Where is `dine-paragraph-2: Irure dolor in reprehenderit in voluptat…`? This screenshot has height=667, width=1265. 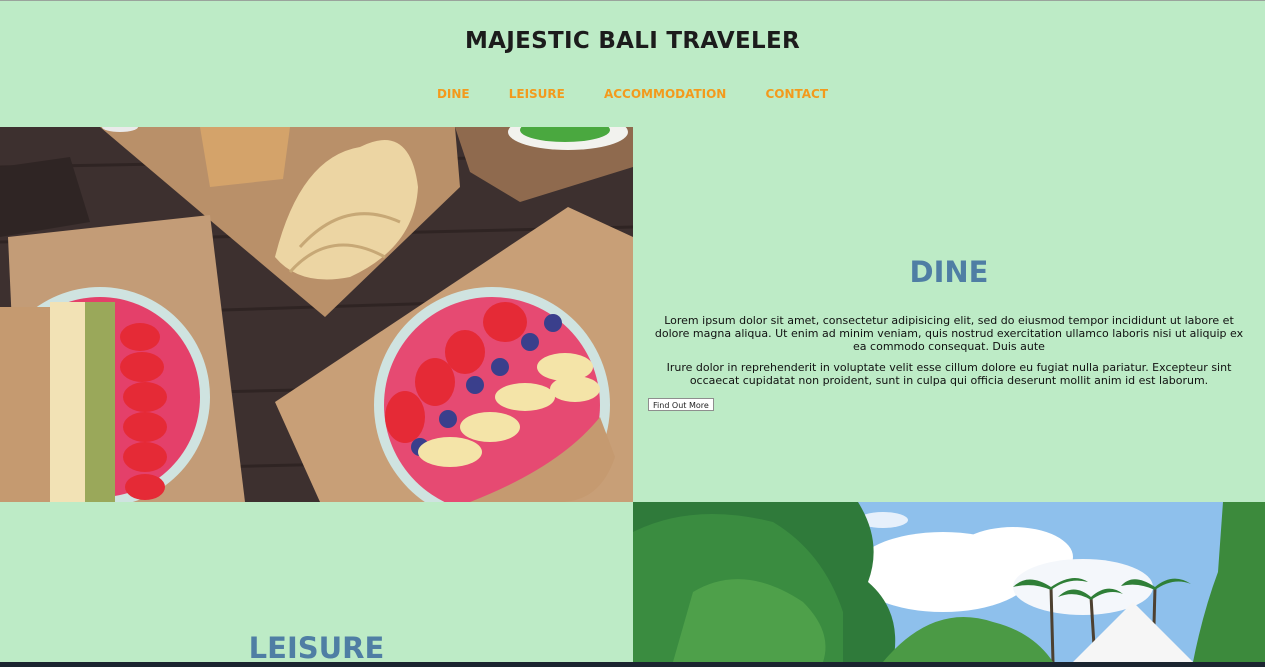 dine-paragraph-2: Irure dolor in reprehenderit in voluptat… is located at coordinates (949, 374).